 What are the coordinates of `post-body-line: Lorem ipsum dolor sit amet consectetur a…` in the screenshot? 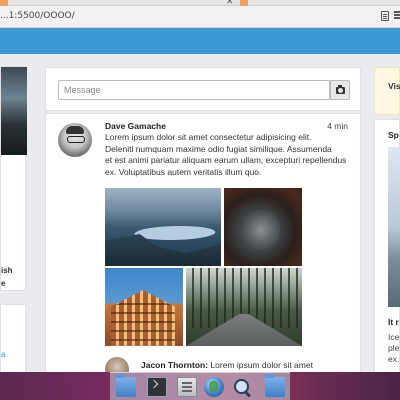 It's located at (208, 137).